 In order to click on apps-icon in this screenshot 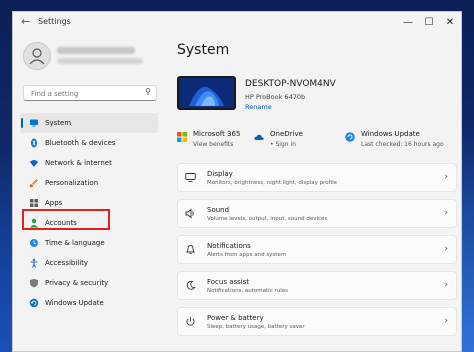, I will do `click(34, 203)`.